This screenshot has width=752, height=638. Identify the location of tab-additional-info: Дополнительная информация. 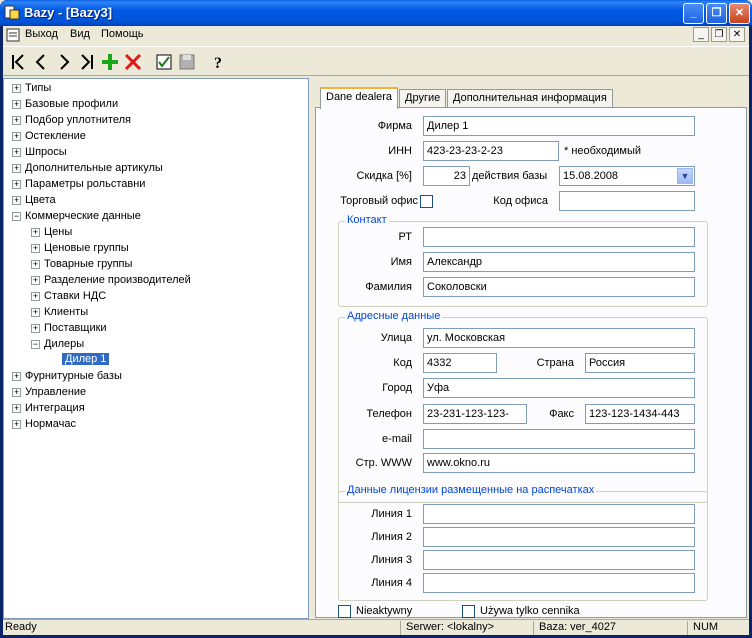
(530, 98).